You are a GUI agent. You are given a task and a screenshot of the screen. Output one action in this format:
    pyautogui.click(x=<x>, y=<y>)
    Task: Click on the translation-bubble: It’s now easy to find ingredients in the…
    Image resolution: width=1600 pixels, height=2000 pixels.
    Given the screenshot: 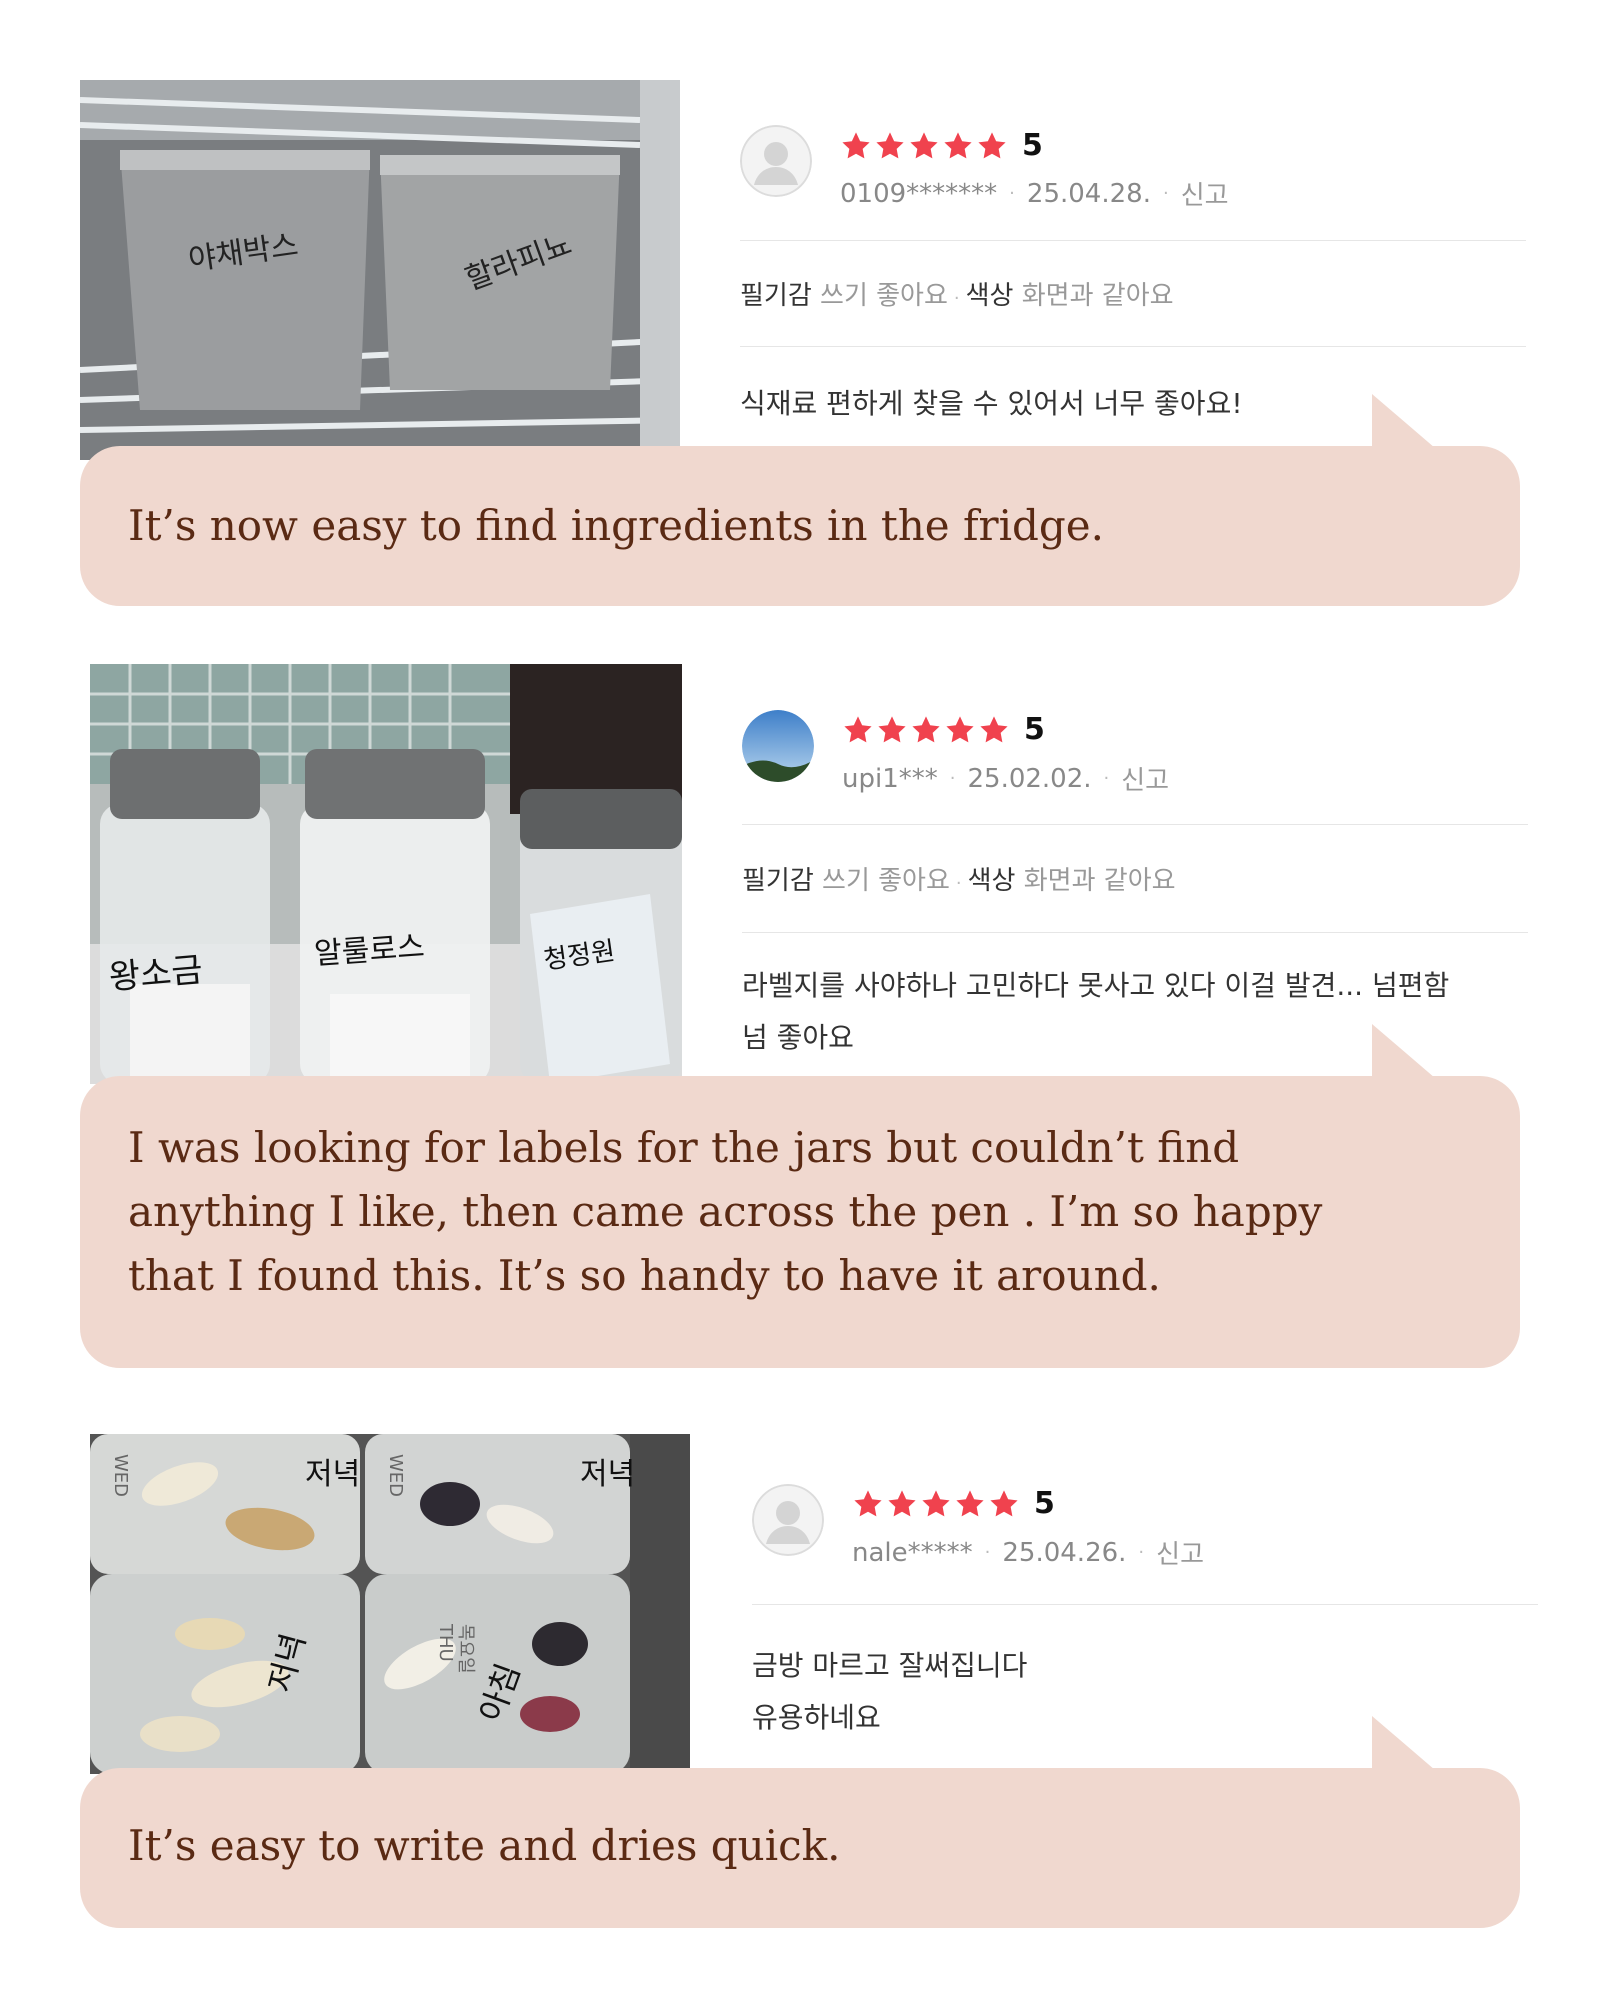 What is the action you would take?
    pyautogui.click(x=800, y=526)
    